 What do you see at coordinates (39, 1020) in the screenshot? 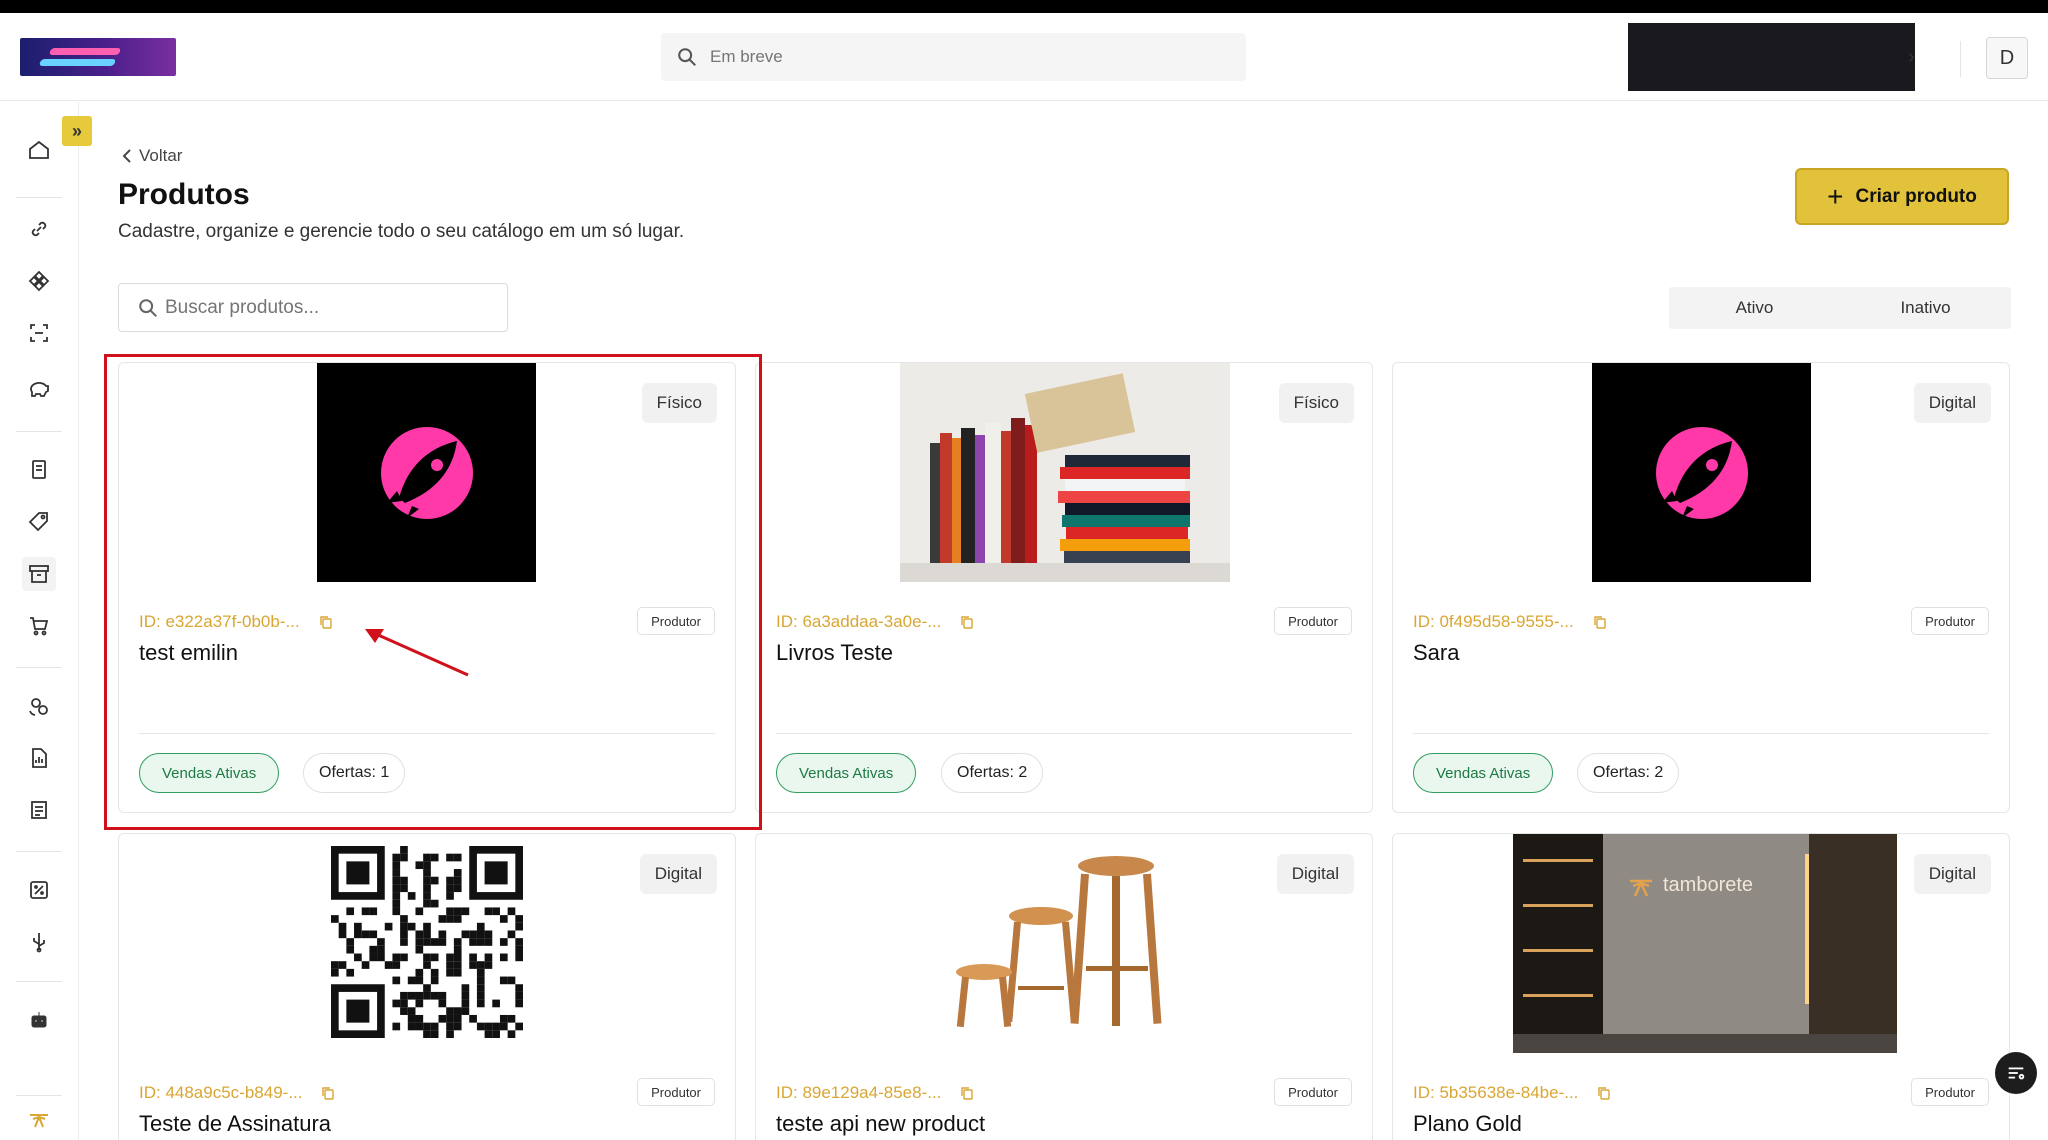
I see `sidebar-item-bot` at bounding box center [39, 1020].